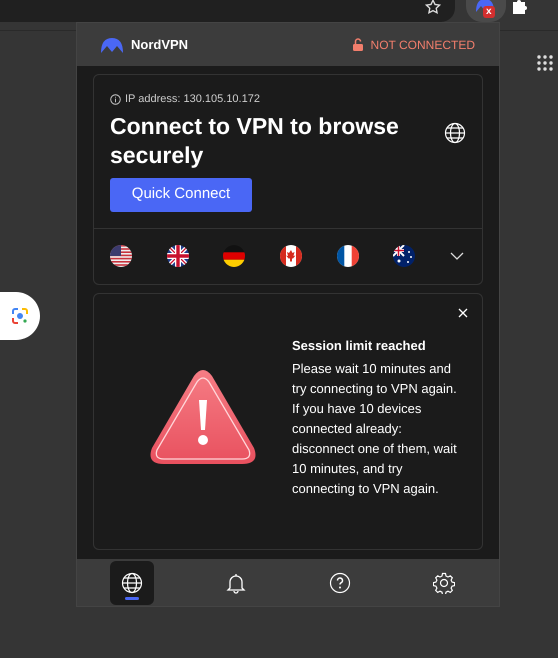  I want to click on alert-message: Please wait 10 minutes and try connecting to VPN again. If you have 10 devices connected already: disconnect one of them, wait 10 minutes, and try connecting to VPN again., so click(375, 429).